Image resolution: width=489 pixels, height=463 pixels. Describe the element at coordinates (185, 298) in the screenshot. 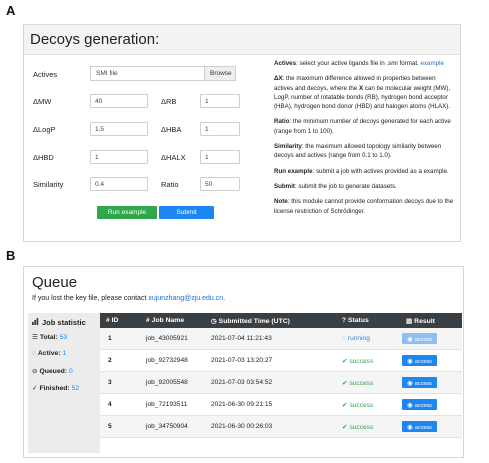

I see `contact-email-link: xujunzhang@zju.edu.cn` at that location.